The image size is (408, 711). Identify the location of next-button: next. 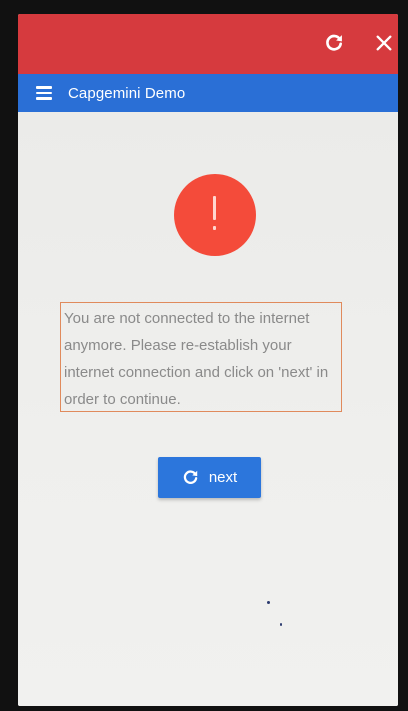
(209, 477).